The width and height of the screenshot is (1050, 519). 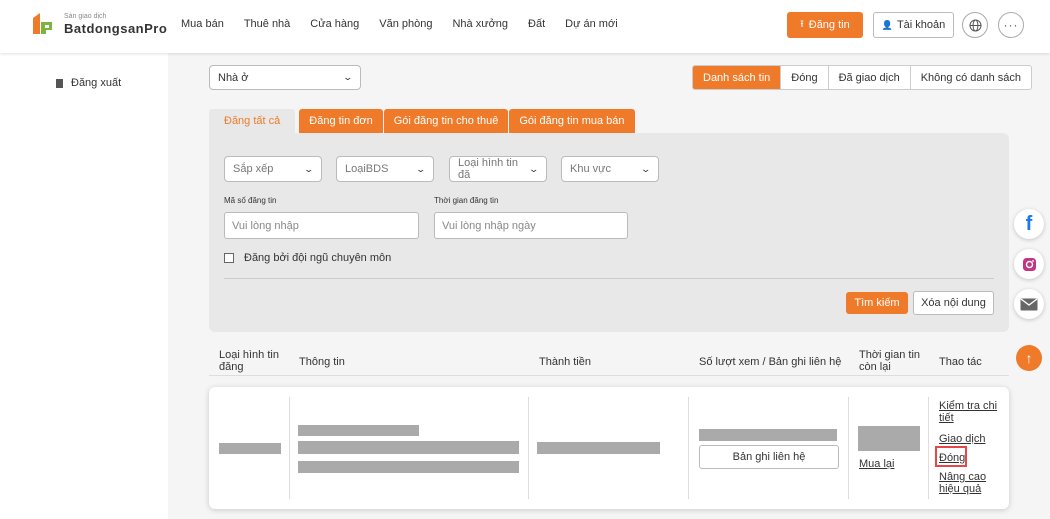 What do you see at coordinates (803, 77) in the screenshot?
I see `tab-closed: Đóng` at bounding box center [803, 77].